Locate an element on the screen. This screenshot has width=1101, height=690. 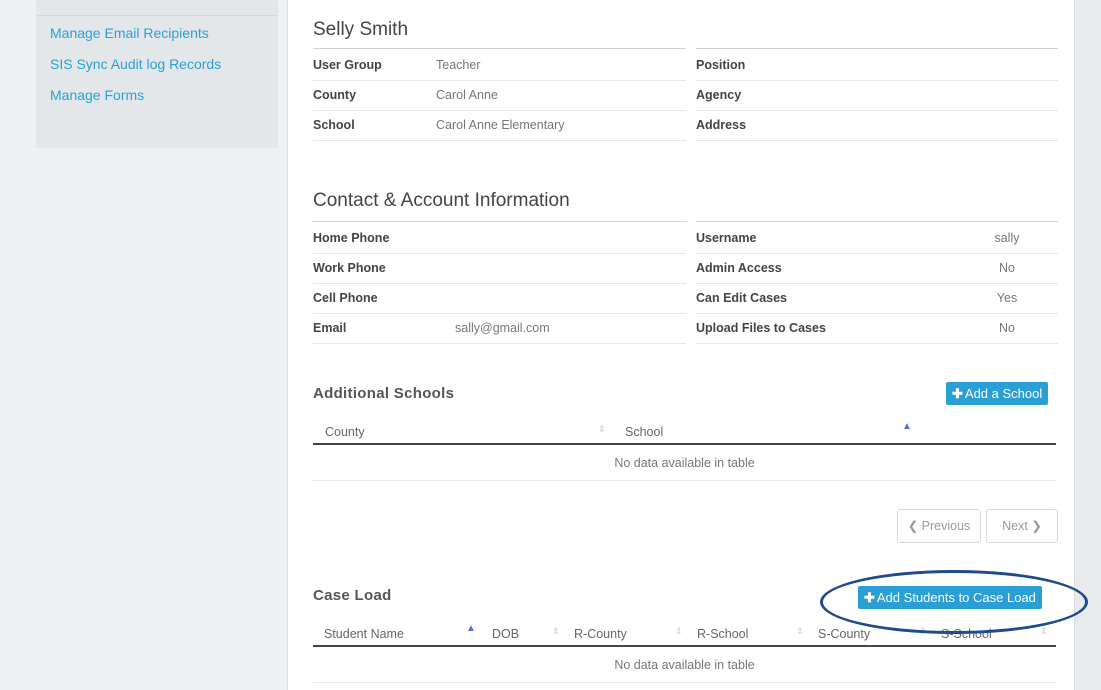
sidebar-item-sis-sync-audit-log: SIS Sync Audit log Records is located at coordinates (135, 64).